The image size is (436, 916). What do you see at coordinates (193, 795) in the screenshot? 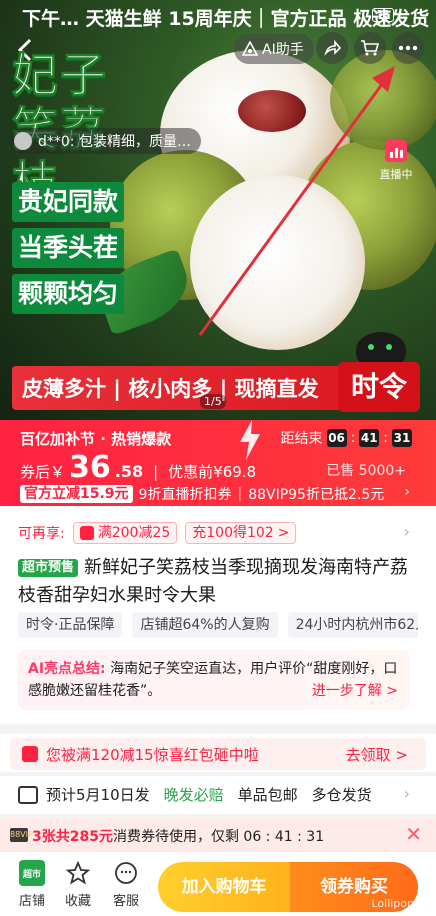
I see `late-compensation: 晚发必赔` at bounding box center [193, 795].